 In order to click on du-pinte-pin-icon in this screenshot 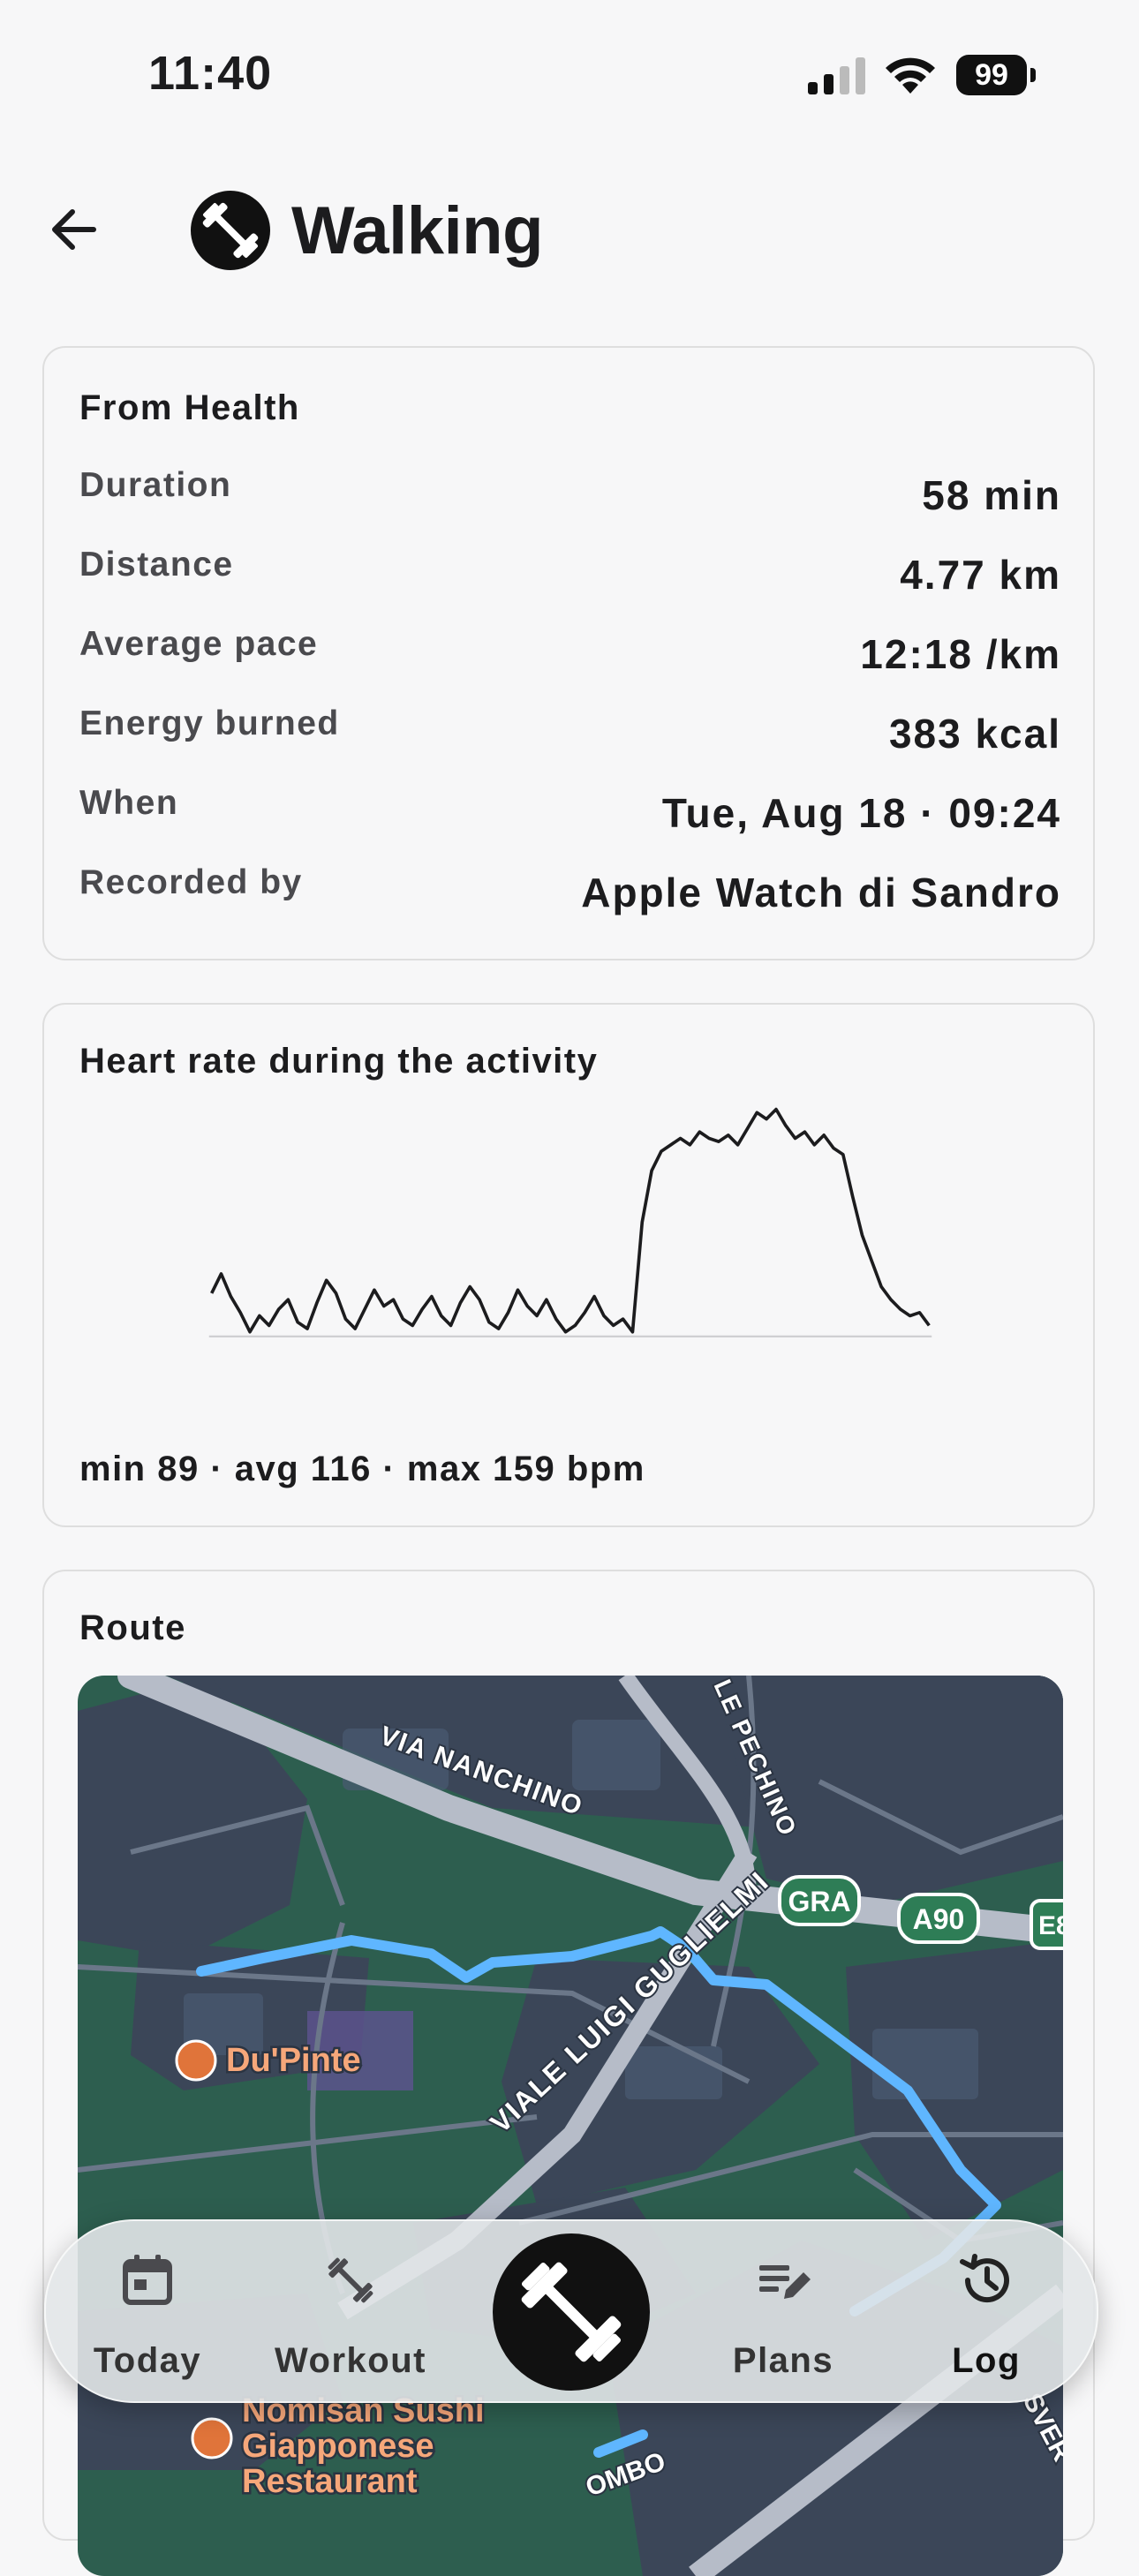, I will do `click(196, 2061)`.